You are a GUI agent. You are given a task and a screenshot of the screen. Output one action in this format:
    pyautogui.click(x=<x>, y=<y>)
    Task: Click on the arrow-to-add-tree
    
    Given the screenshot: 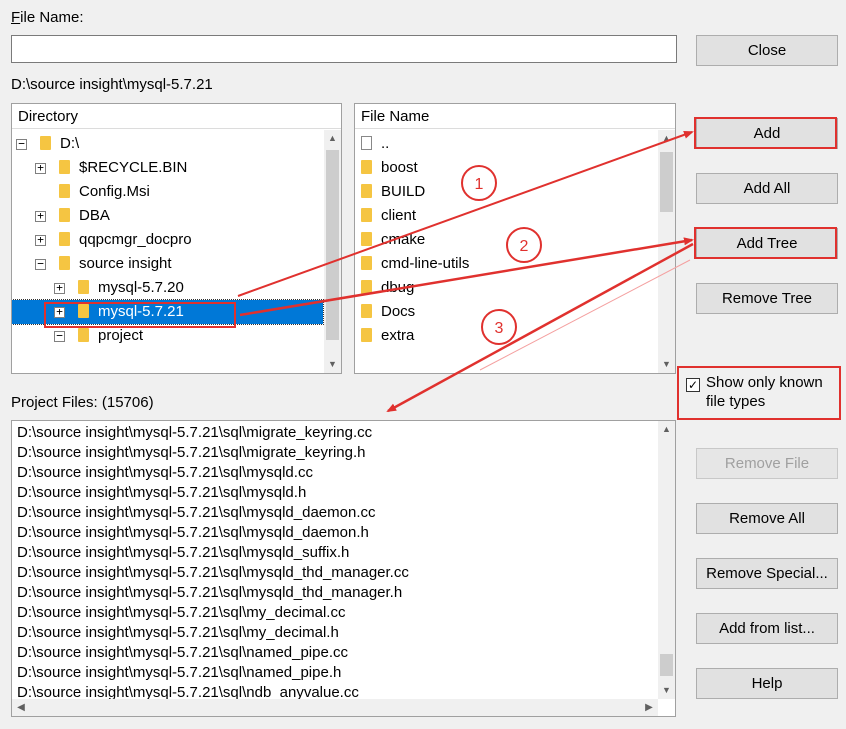 What is the action you would take?
    pyautogui.click(x=466, y=277)
    